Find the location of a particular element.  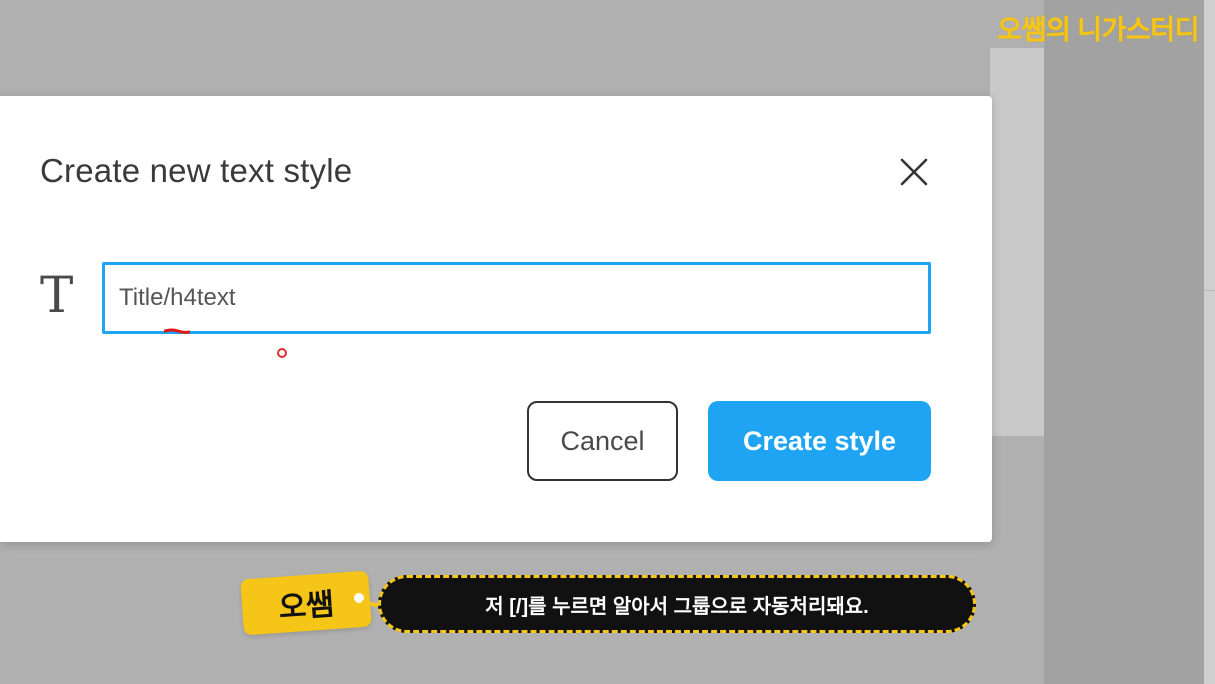

caption-text: 저 [/]를 누르면 알아서 그룹으로 자동처리돼요. is located at coordinates (677, 606).